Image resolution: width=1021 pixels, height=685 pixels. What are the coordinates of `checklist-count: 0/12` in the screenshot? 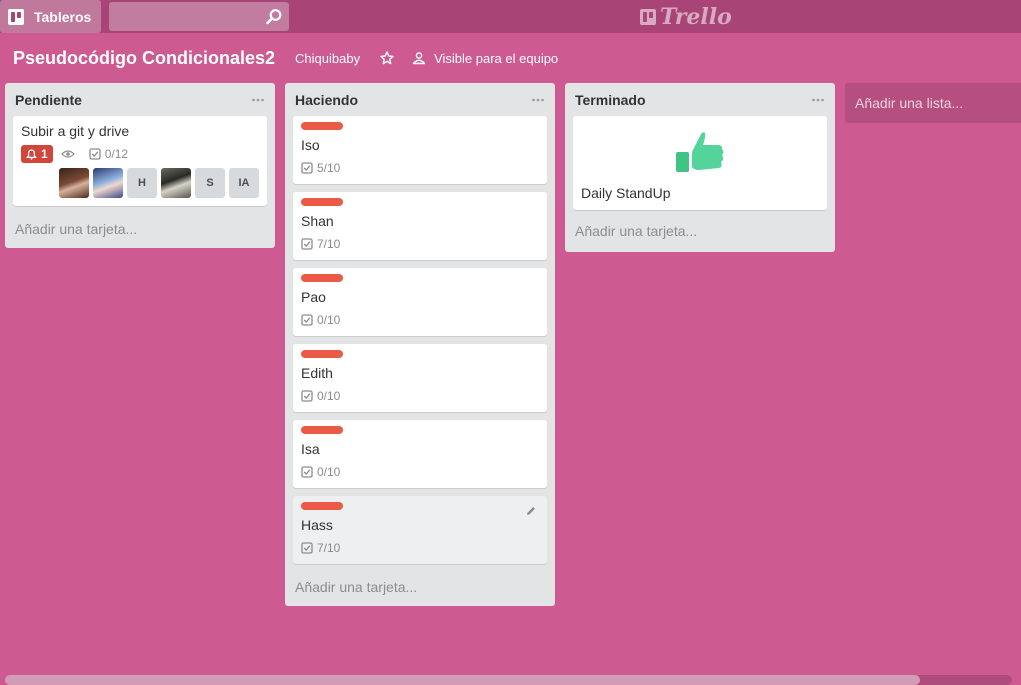 It's located at (116, 154).